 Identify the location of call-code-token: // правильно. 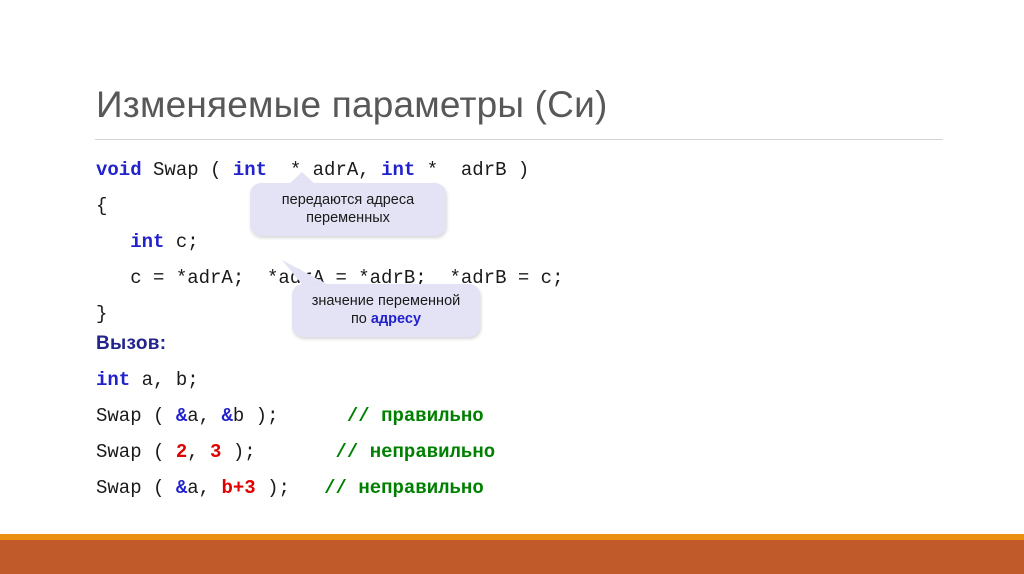
(415, 416).